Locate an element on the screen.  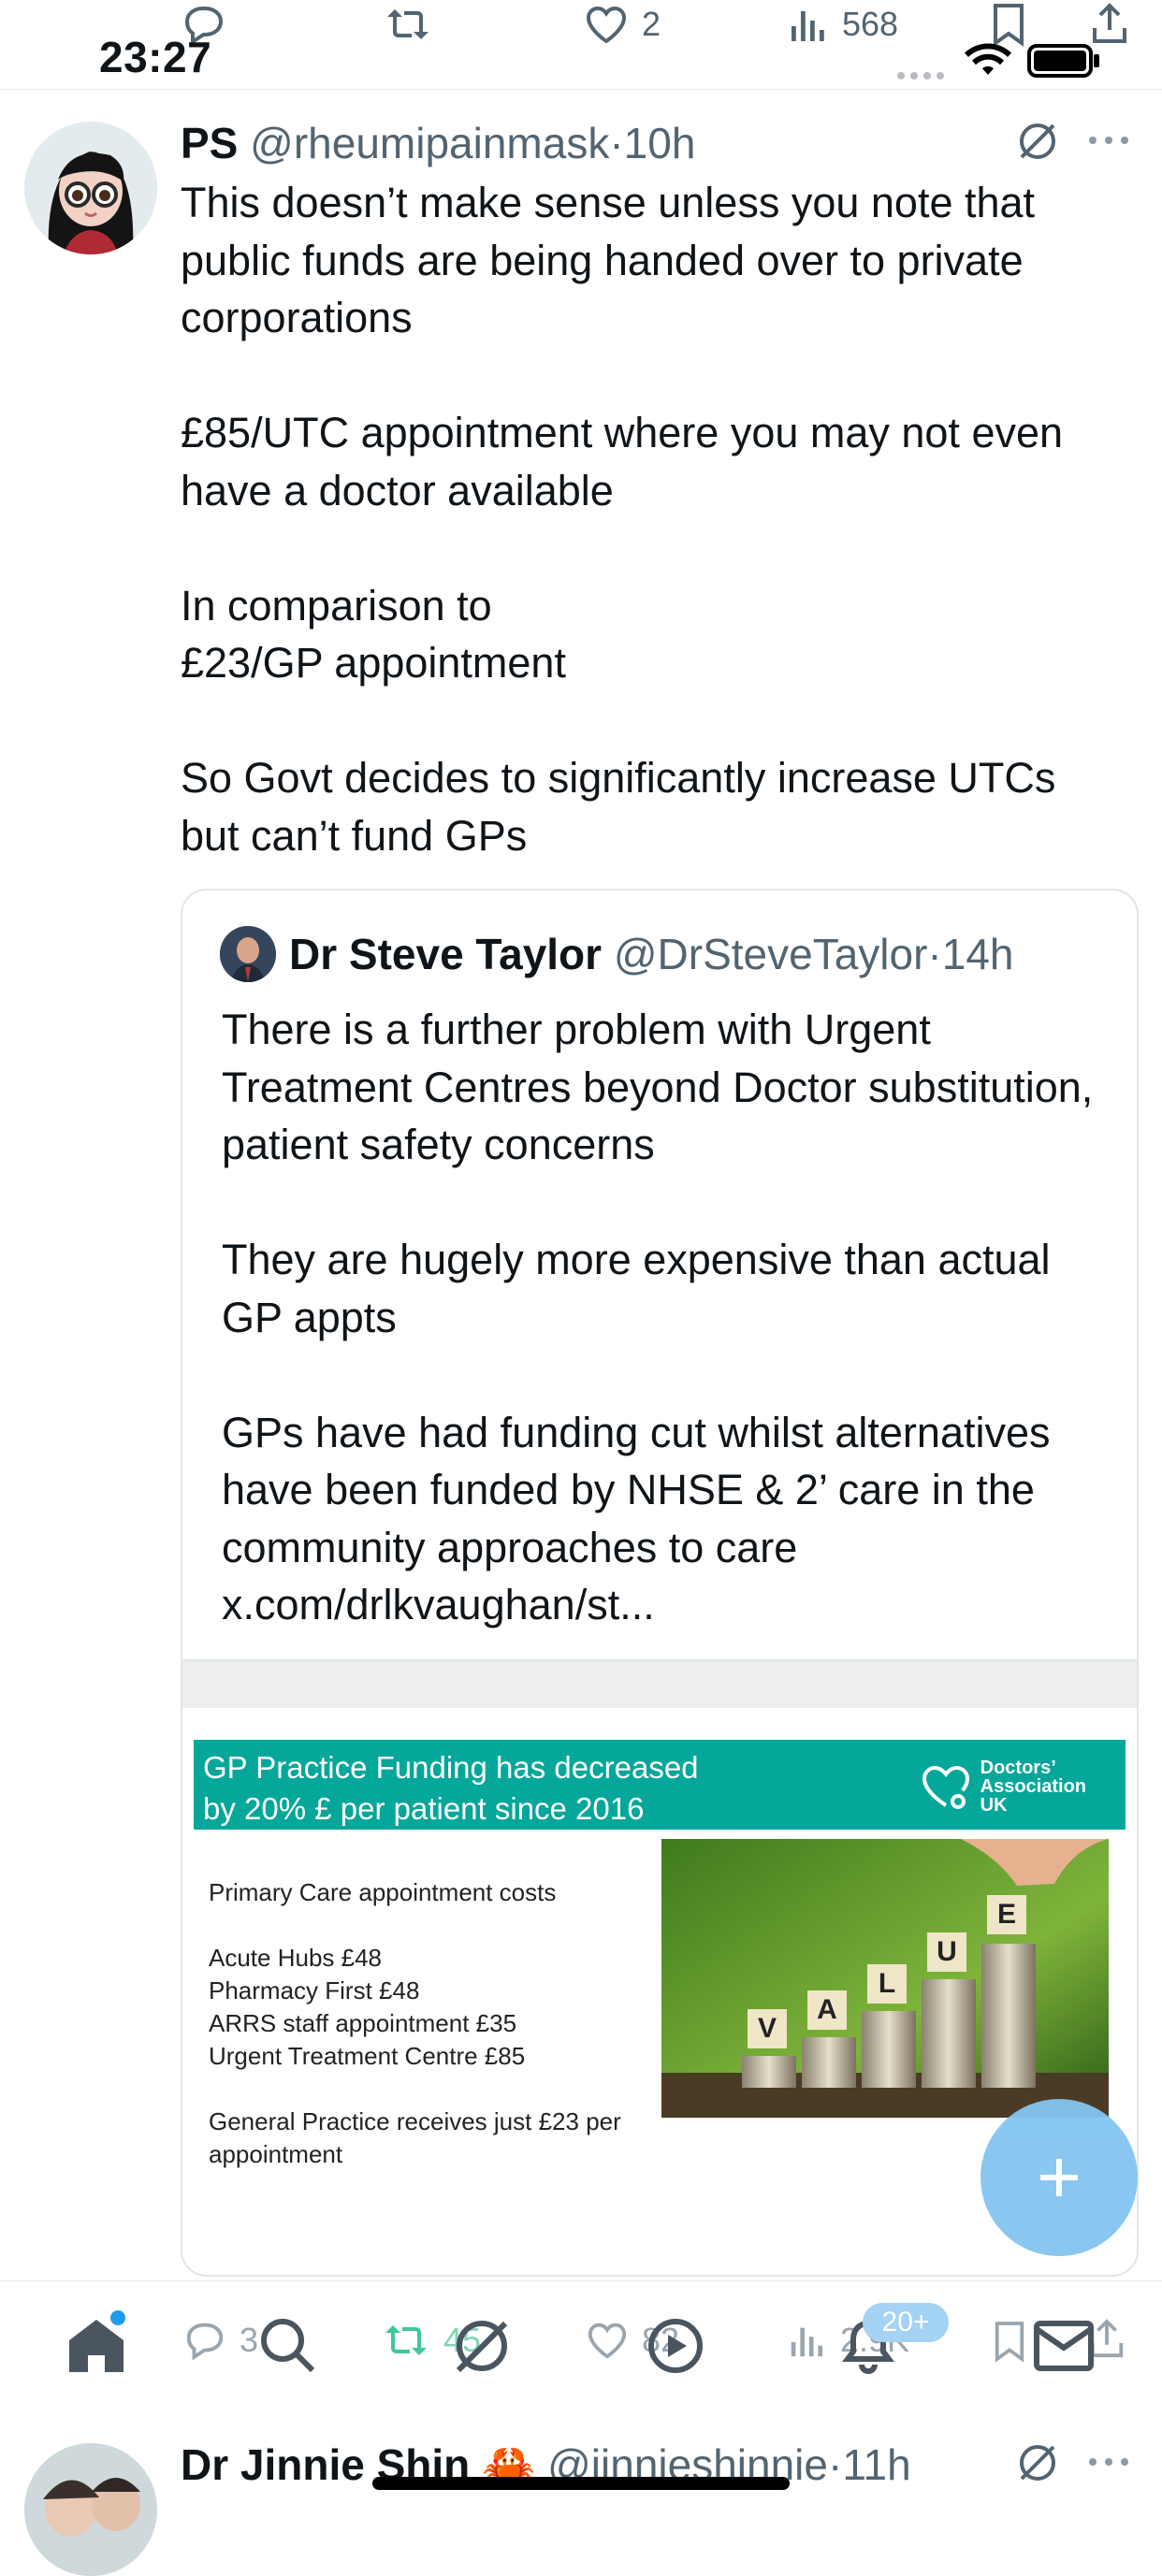
compose-button is located at coordinates (1059, 2177).